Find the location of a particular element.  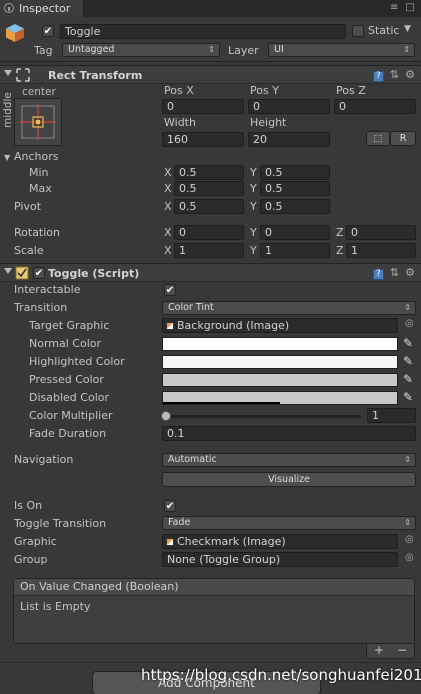

is-on-checkbox: ✔ is located at coordinates (170, 506).